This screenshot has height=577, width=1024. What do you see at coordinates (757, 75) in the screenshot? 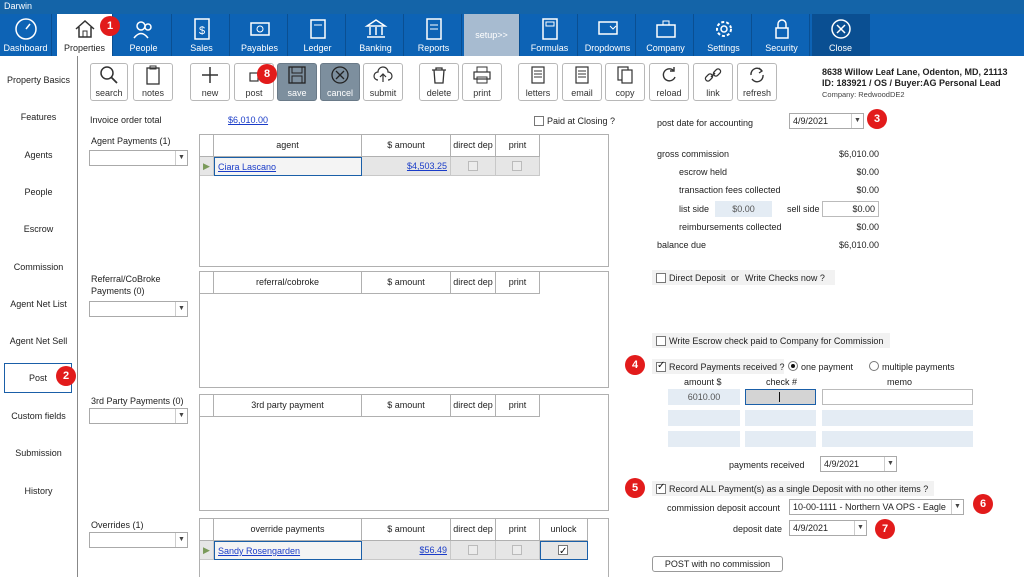
I see `refresh-icon` at bounding box center [757, 75].